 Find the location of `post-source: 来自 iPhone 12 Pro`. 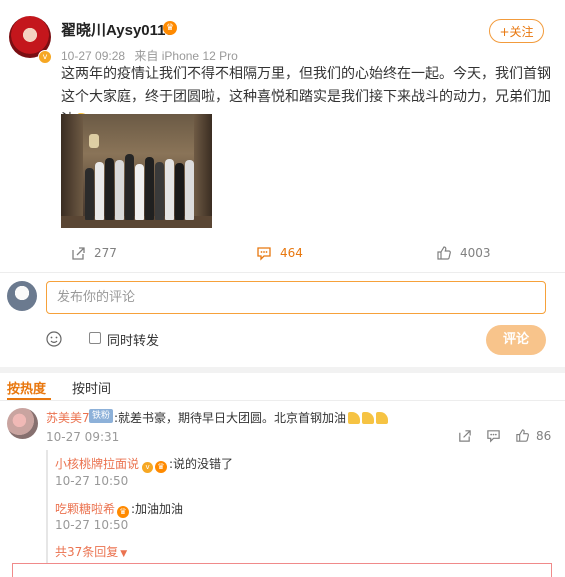

post-source: 来自 iPhone 12 Pro is located at coordinates (186, 56).